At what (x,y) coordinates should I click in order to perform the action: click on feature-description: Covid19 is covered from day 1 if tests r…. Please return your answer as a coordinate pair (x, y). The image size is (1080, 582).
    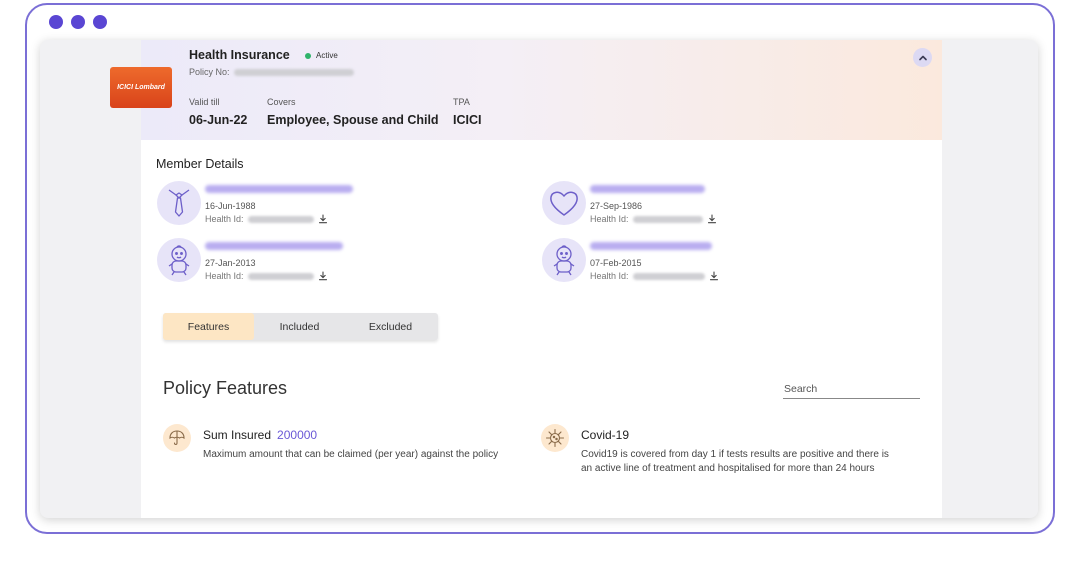
    Looking at the image, I should click on (735, 461).